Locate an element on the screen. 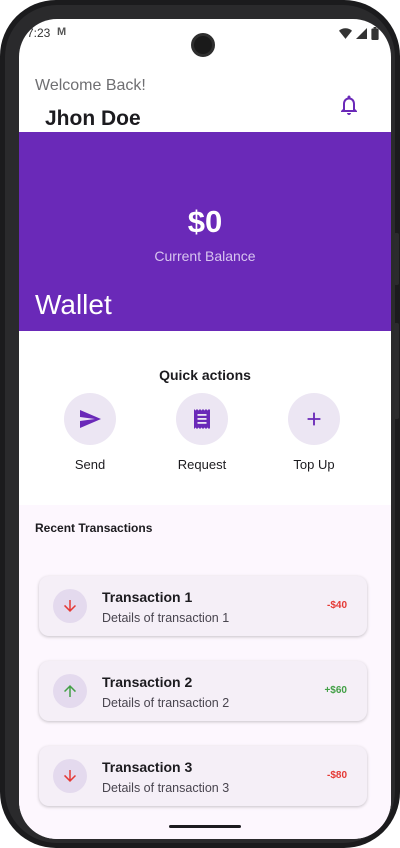  arrow-up-icon is located at coordinates (70, 691).